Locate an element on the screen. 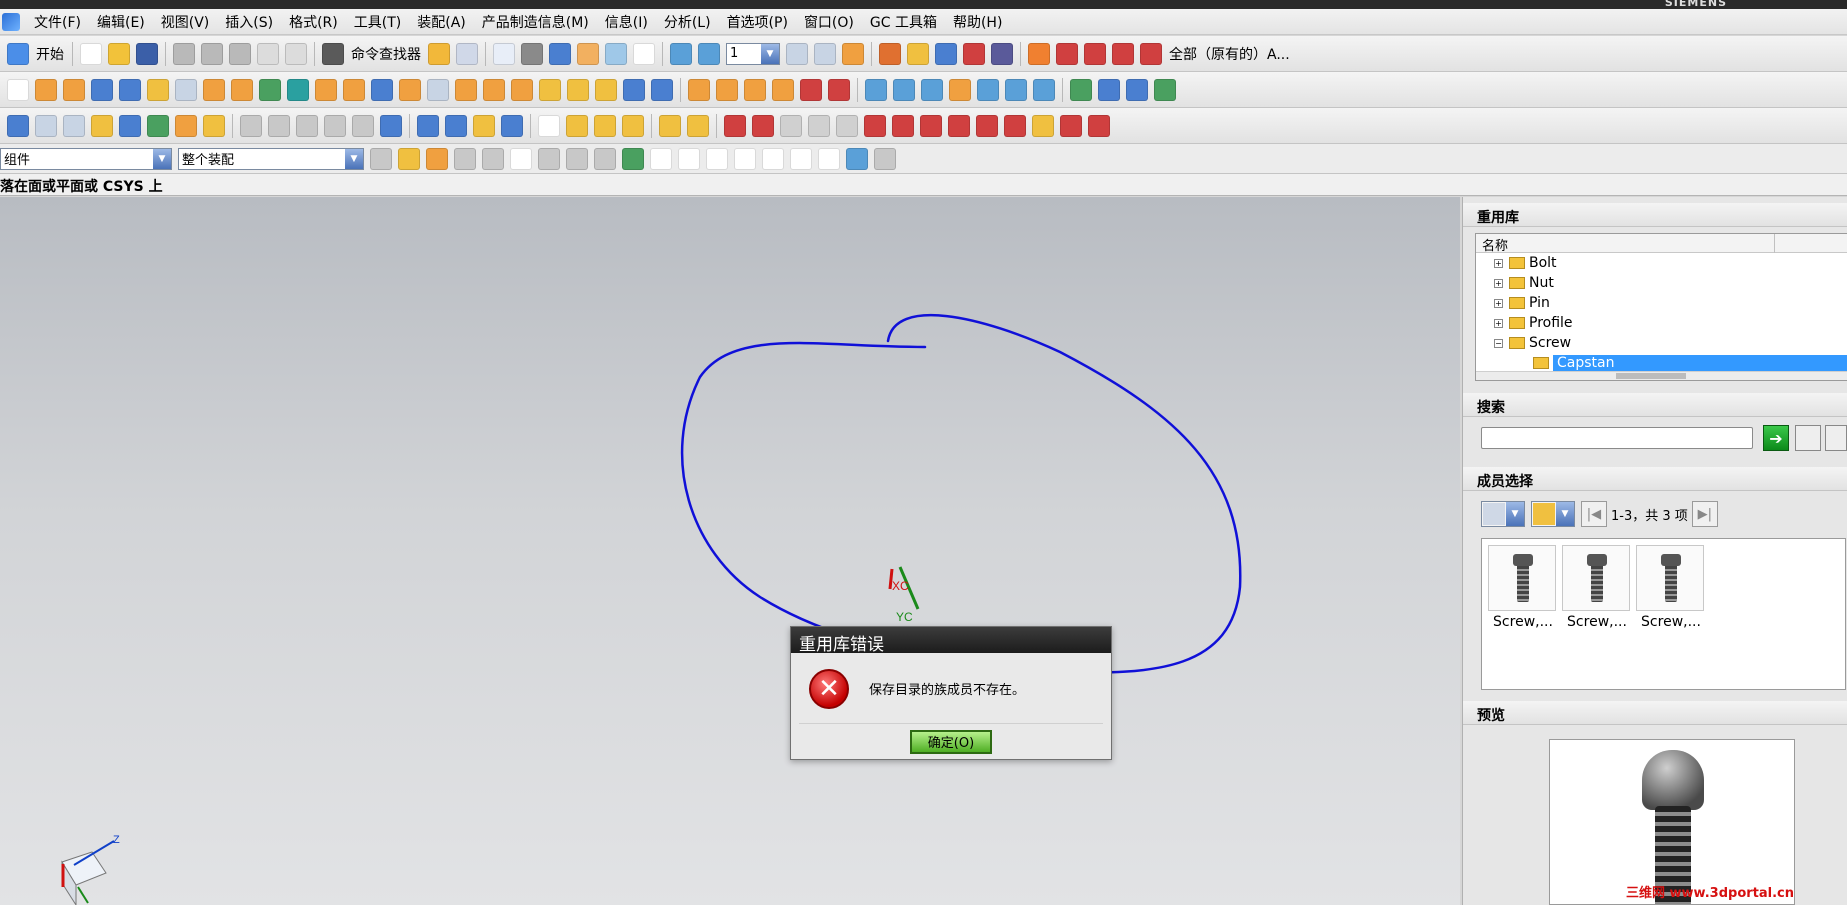 The width and height of the screenshot is (1847, 905). boss-icon is located at coordinates (186, 89).